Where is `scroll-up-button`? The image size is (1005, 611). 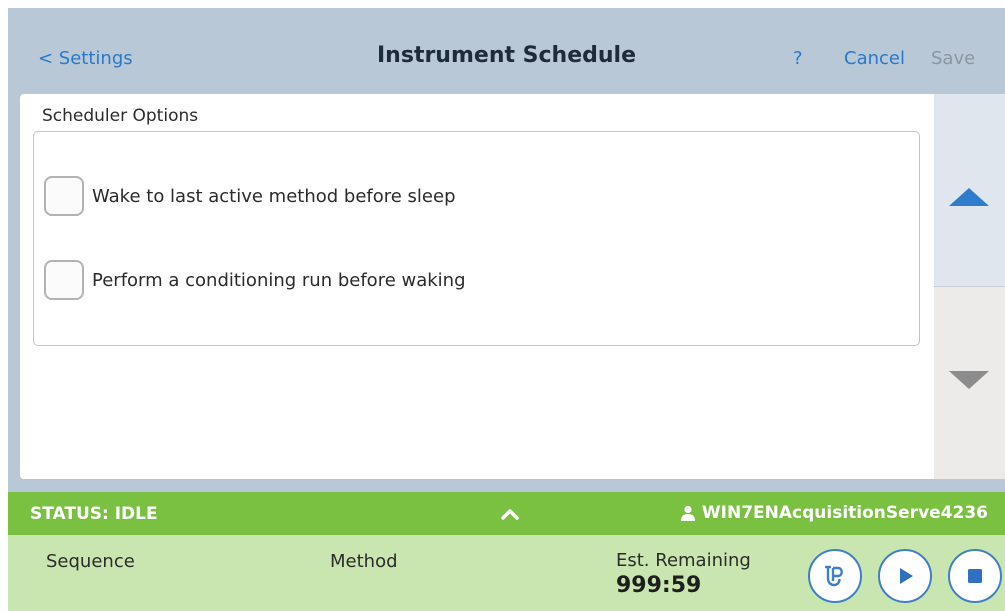 scroll-up-button is located at coordinates (969, 190).